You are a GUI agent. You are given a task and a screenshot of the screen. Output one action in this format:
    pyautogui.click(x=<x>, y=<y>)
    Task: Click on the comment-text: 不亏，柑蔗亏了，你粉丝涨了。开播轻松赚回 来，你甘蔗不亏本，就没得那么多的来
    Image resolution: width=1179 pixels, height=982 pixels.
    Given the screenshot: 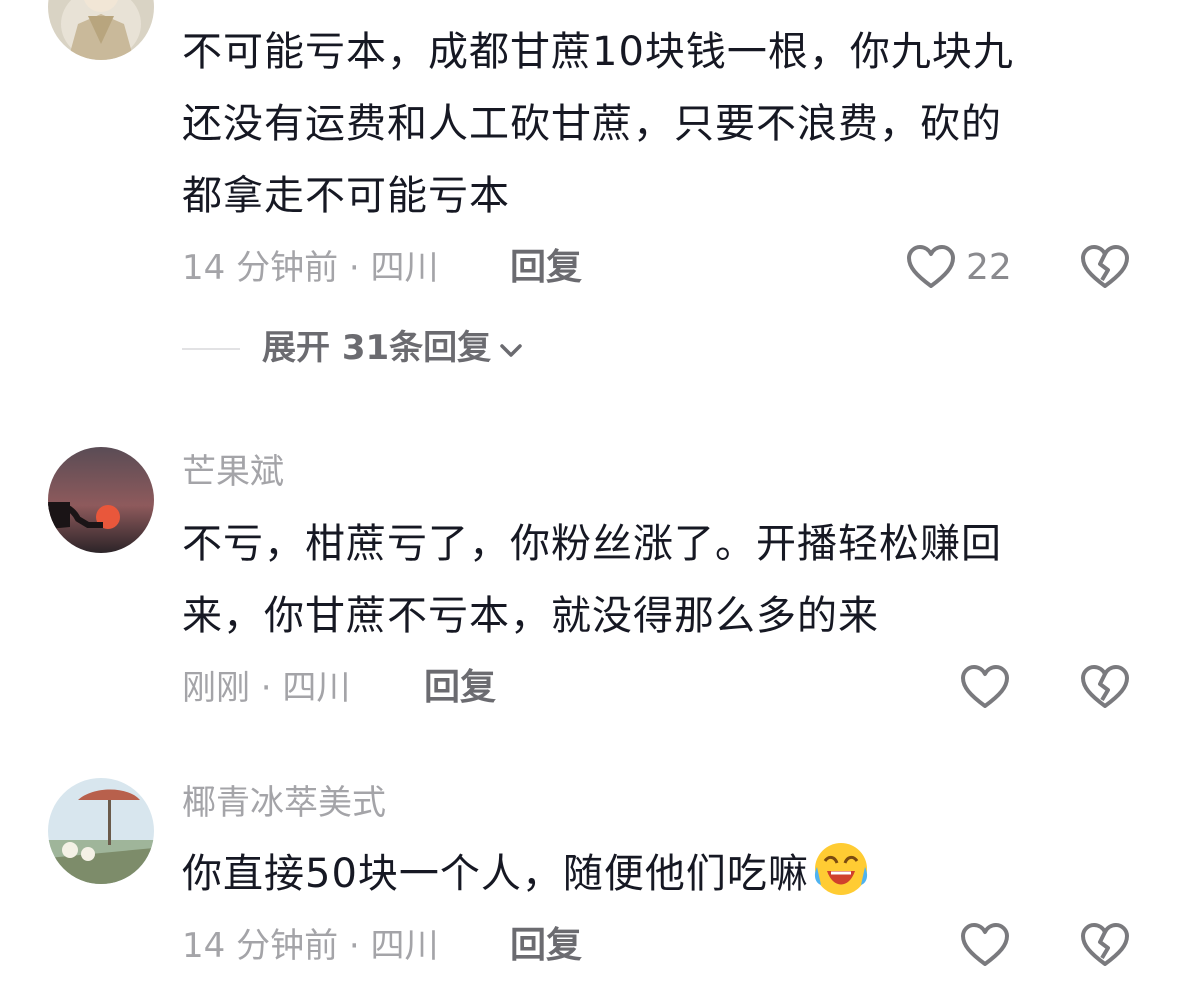 What is the action you would take?
    pyautogui.click(x=662, y=580)
    